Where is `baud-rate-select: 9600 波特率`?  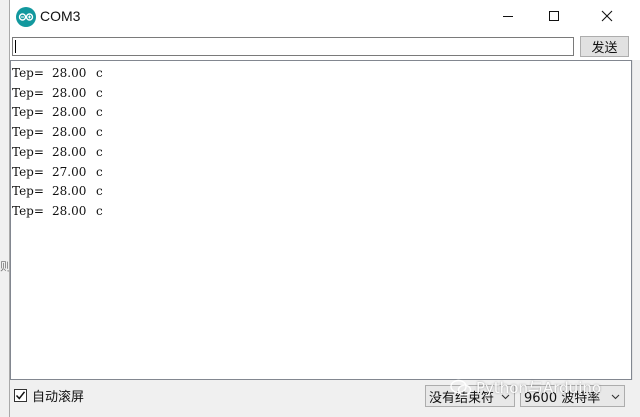 baud-rate-select: 9600 波特率 is located at coordinates (572, 396).